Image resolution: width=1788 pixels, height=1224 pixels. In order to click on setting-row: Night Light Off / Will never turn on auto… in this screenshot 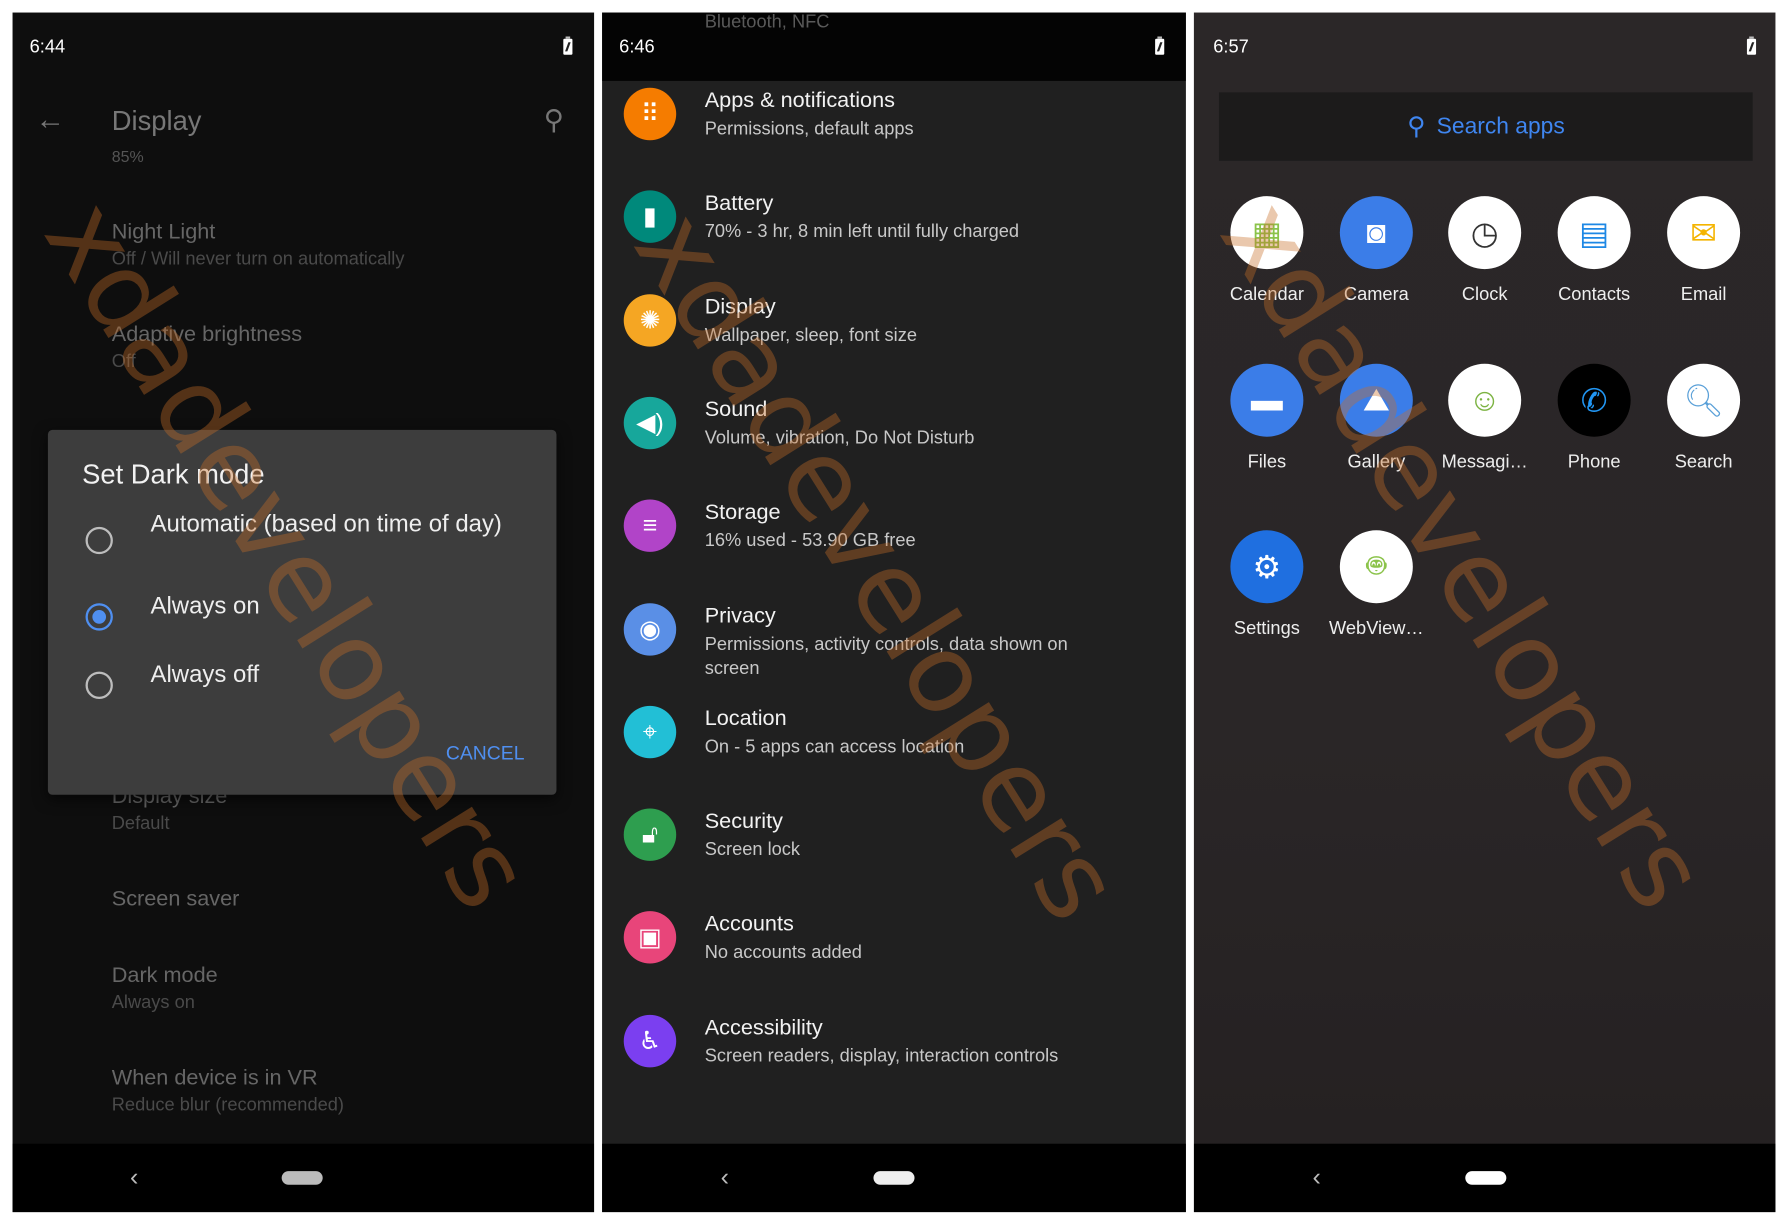, I will do `click(304, 254)`.